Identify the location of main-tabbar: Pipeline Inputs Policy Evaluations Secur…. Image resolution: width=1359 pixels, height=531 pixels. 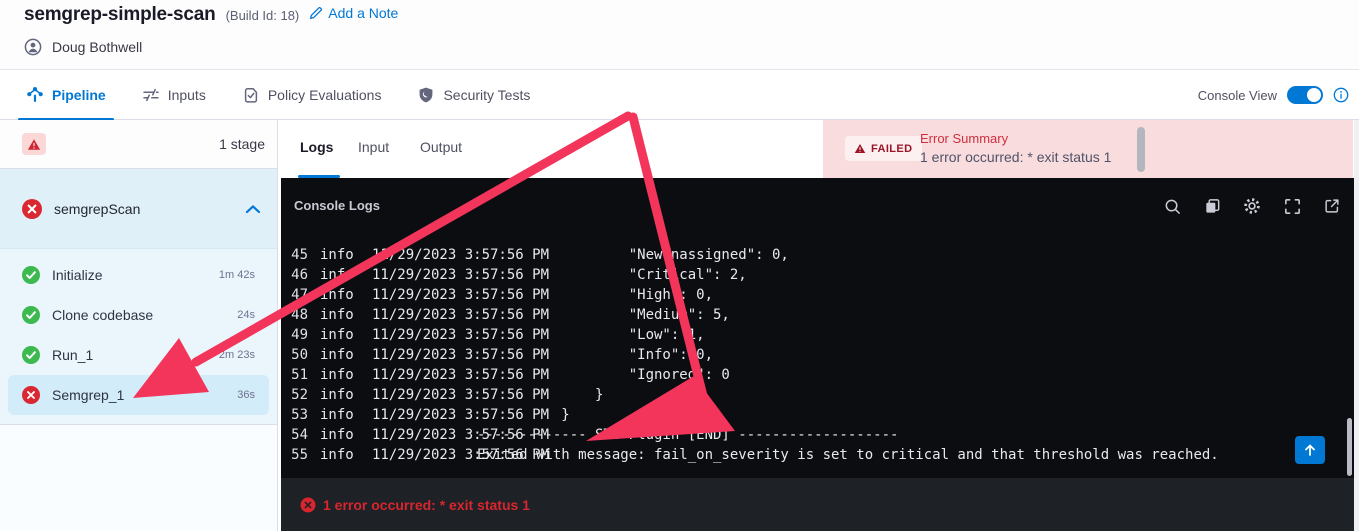
(679, 95).